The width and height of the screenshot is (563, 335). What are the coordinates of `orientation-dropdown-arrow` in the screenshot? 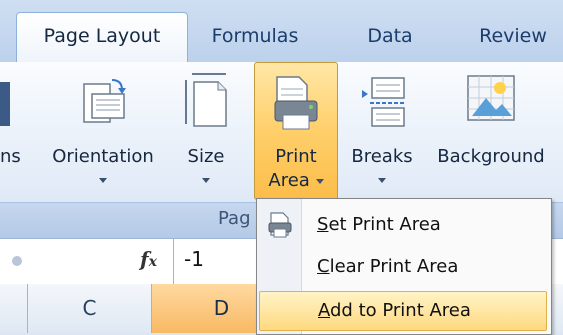 It's located at (103, 180).